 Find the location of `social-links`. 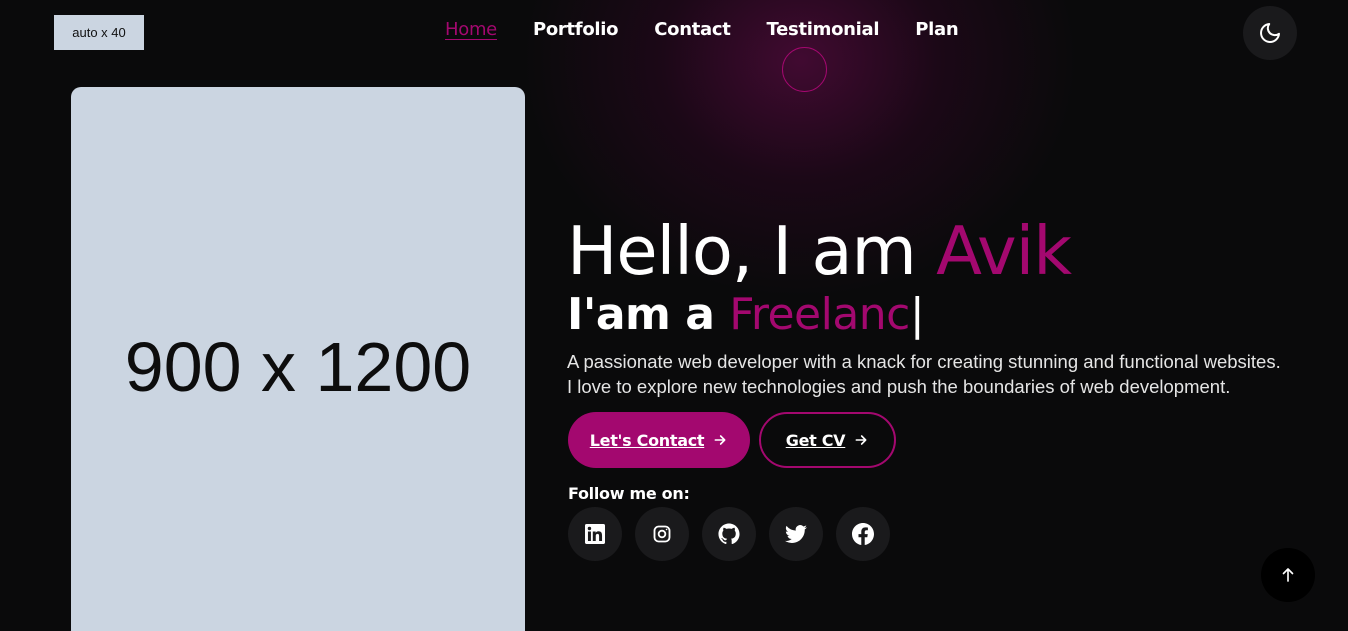

social-links is located at coordinates (729, 534).